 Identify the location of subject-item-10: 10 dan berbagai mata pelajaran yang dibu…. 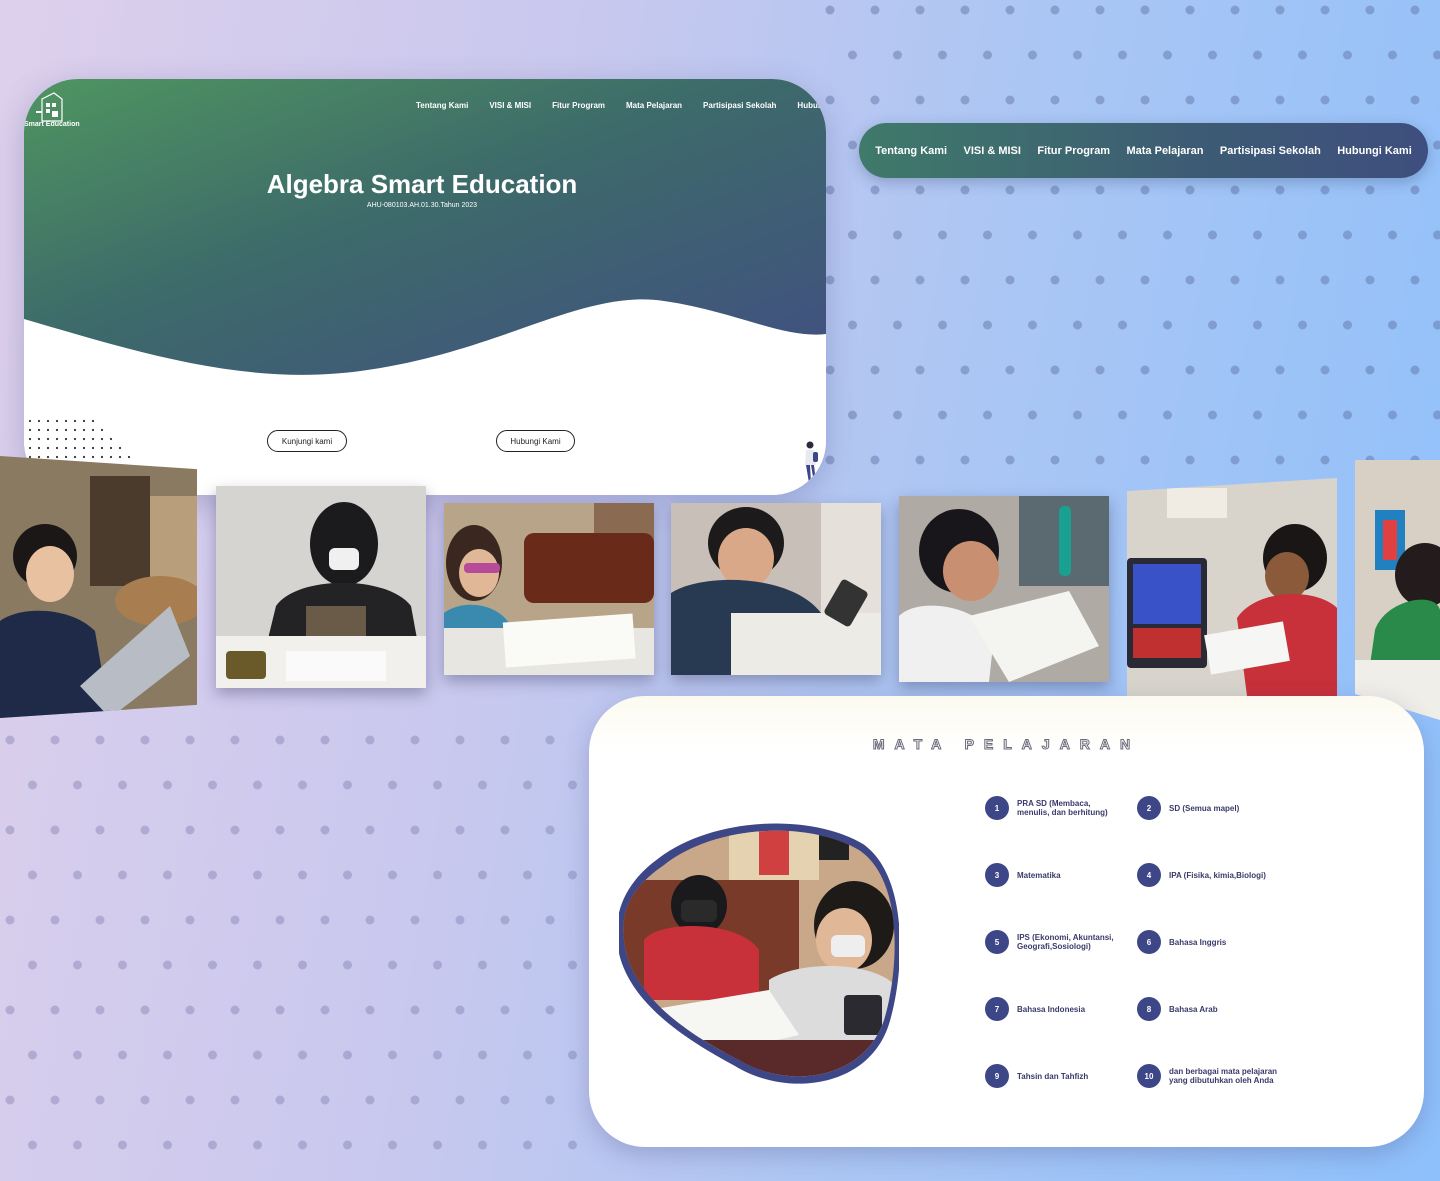
(1208, 1076).